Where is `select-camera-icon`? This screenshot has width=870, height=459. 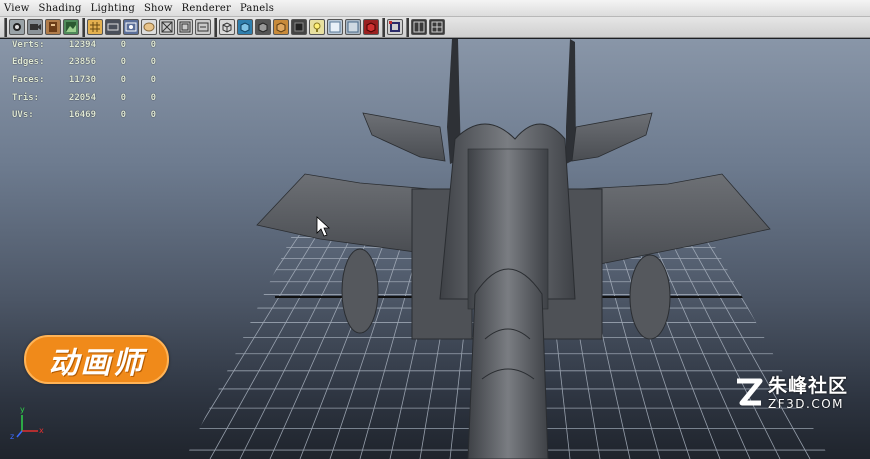 select-camera-icon is located at coordinates (17, 27).